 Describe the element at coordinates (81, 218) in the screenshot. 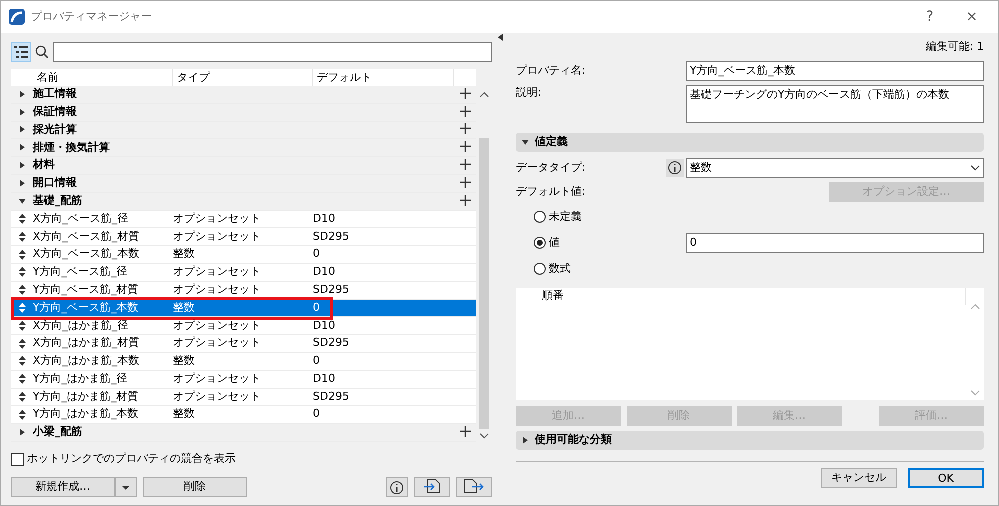

I see `property-name: X方向_ベース筋_径` at that location.